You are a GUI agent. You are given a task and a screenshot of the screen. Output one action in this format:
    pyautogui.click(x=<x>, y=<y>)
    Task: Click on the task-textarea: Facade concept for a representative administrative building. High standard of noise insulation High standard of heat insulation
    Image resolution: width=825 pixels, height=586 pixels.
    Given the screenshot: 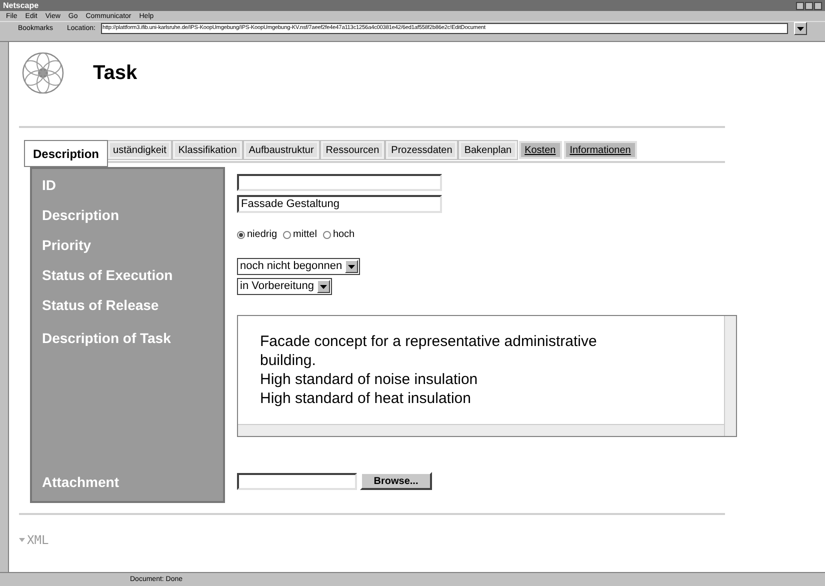 What is the action you would take?
    pyautogui.click(x=487, y=376)
    